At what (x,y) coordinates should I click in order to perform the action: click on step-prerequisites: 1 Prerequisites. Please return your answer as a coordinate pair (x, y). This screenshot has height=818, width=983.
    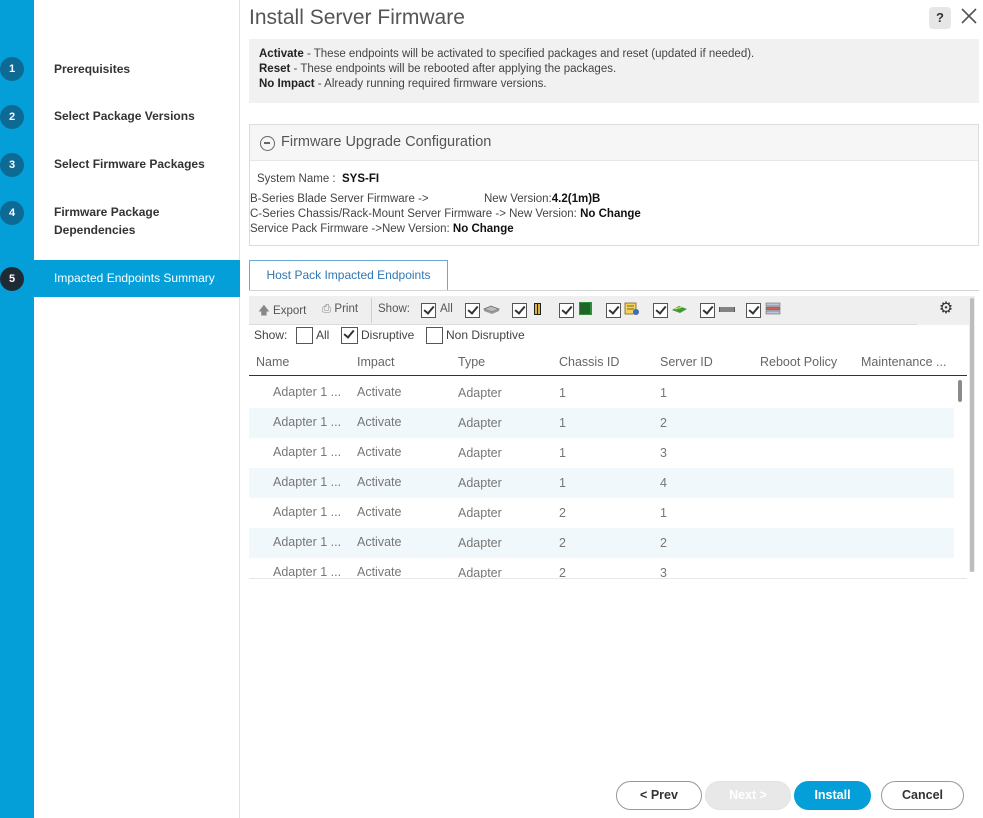
    Looking at the image, I should click on (120, 69).